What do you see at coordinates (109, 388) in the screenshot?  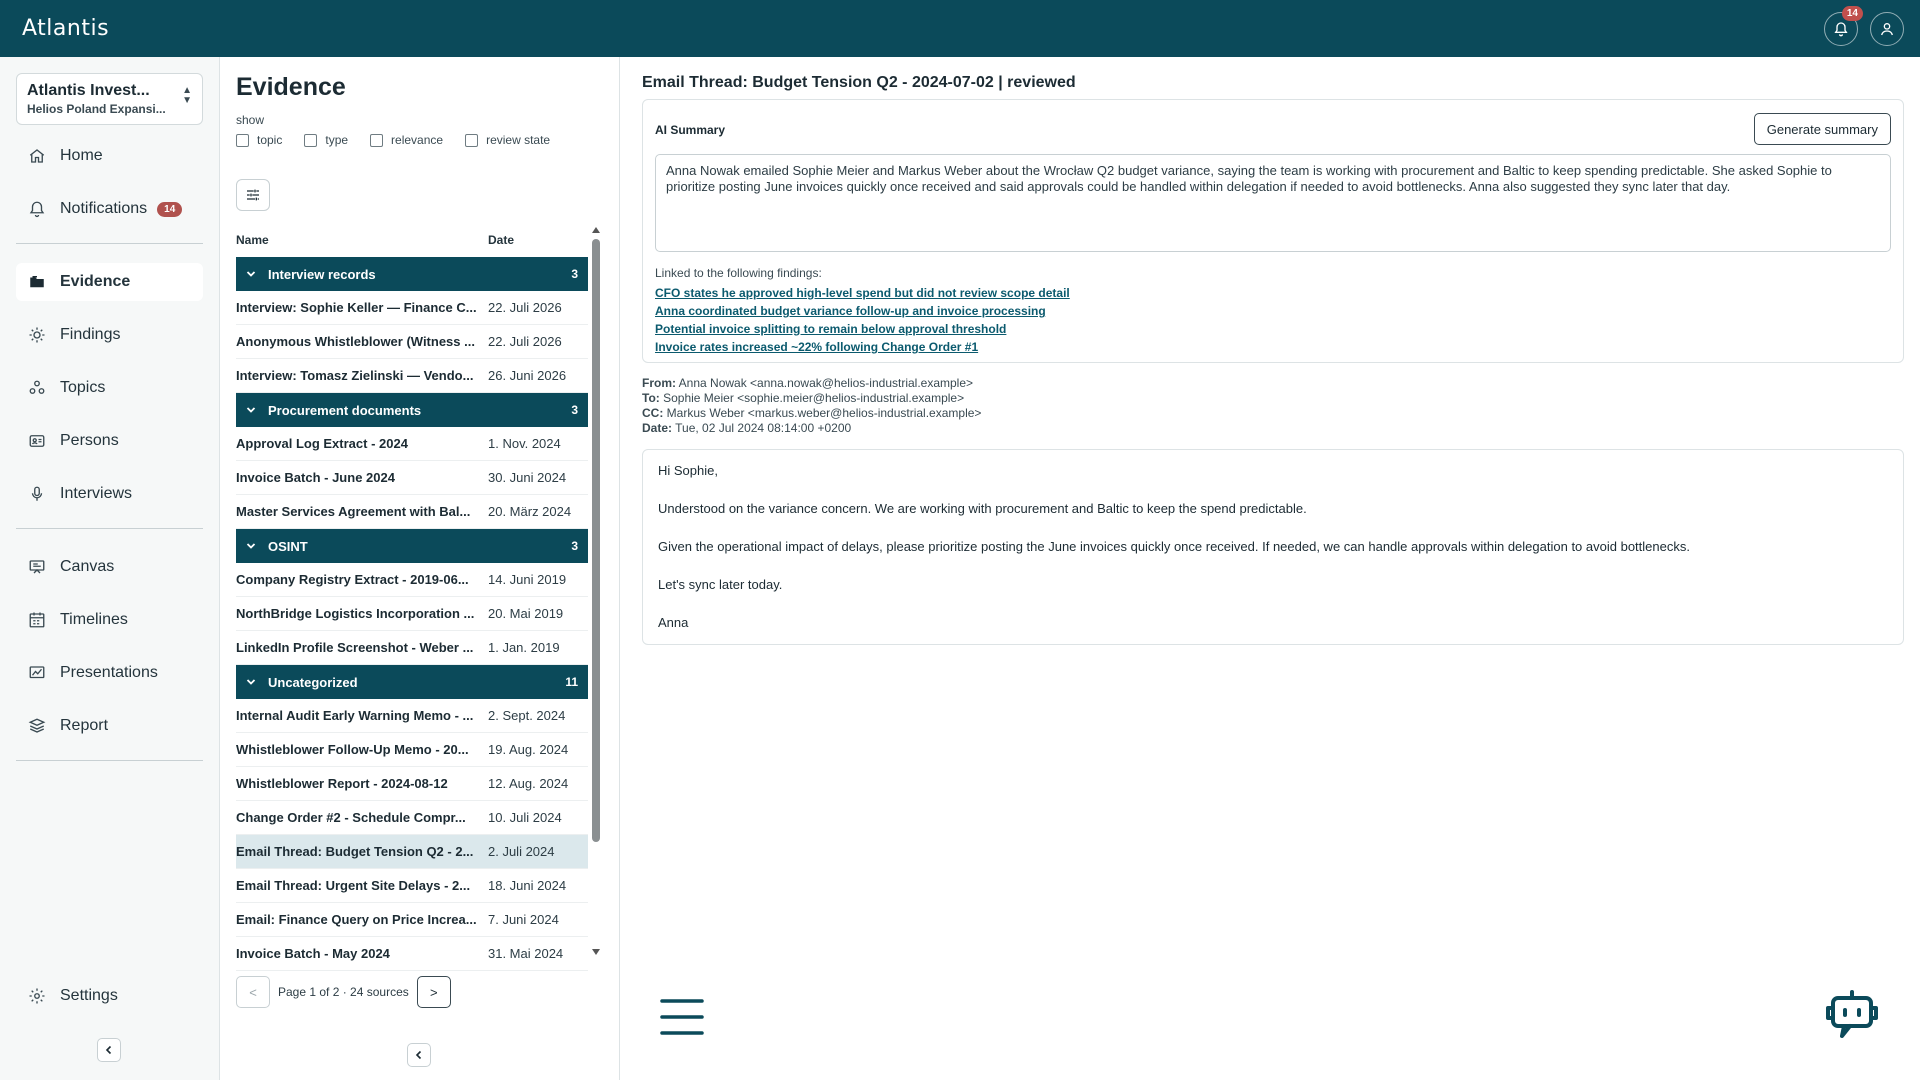 I see `sidebar-item-topics: Topics` at bounding box center [109, 388].